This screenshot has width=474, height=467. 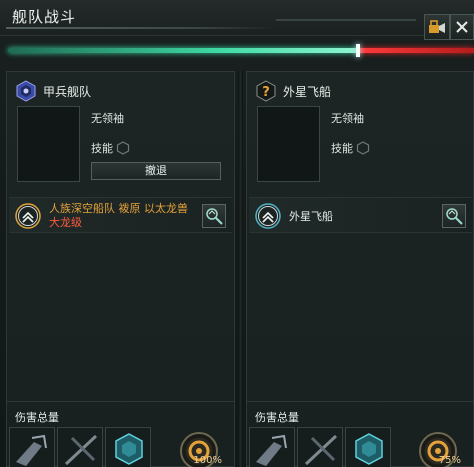 What do you see at coordinates (37, 417) in the screenshot?
I see `damage-total-label: 伤害总量` at bounding box center [37, 417].